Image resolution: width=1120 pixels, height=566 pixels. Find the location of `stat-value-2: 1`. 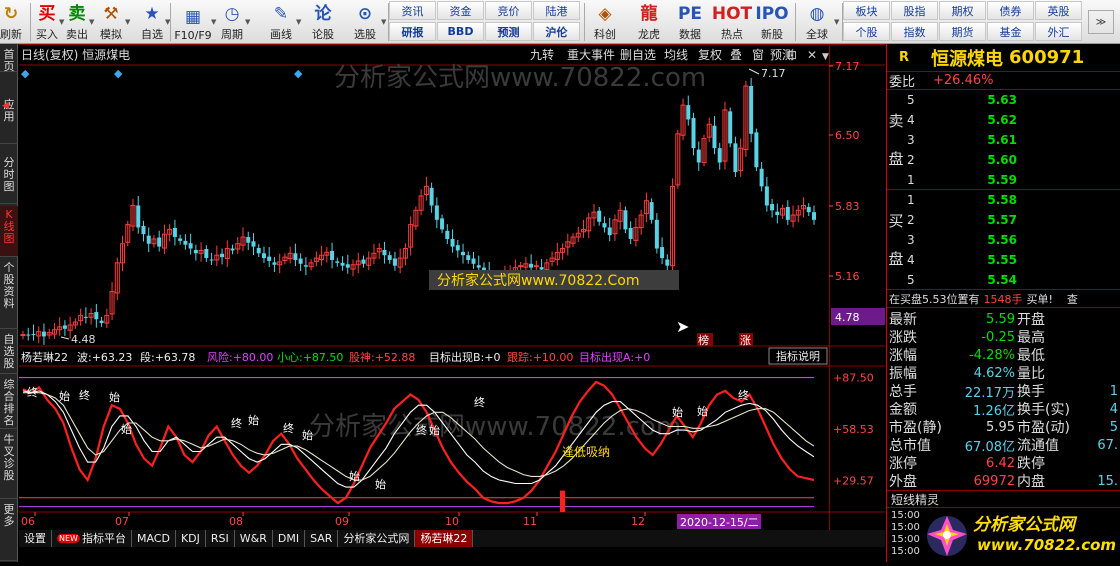

stat-value-2: 1 is located at coordinates (1113, 391).